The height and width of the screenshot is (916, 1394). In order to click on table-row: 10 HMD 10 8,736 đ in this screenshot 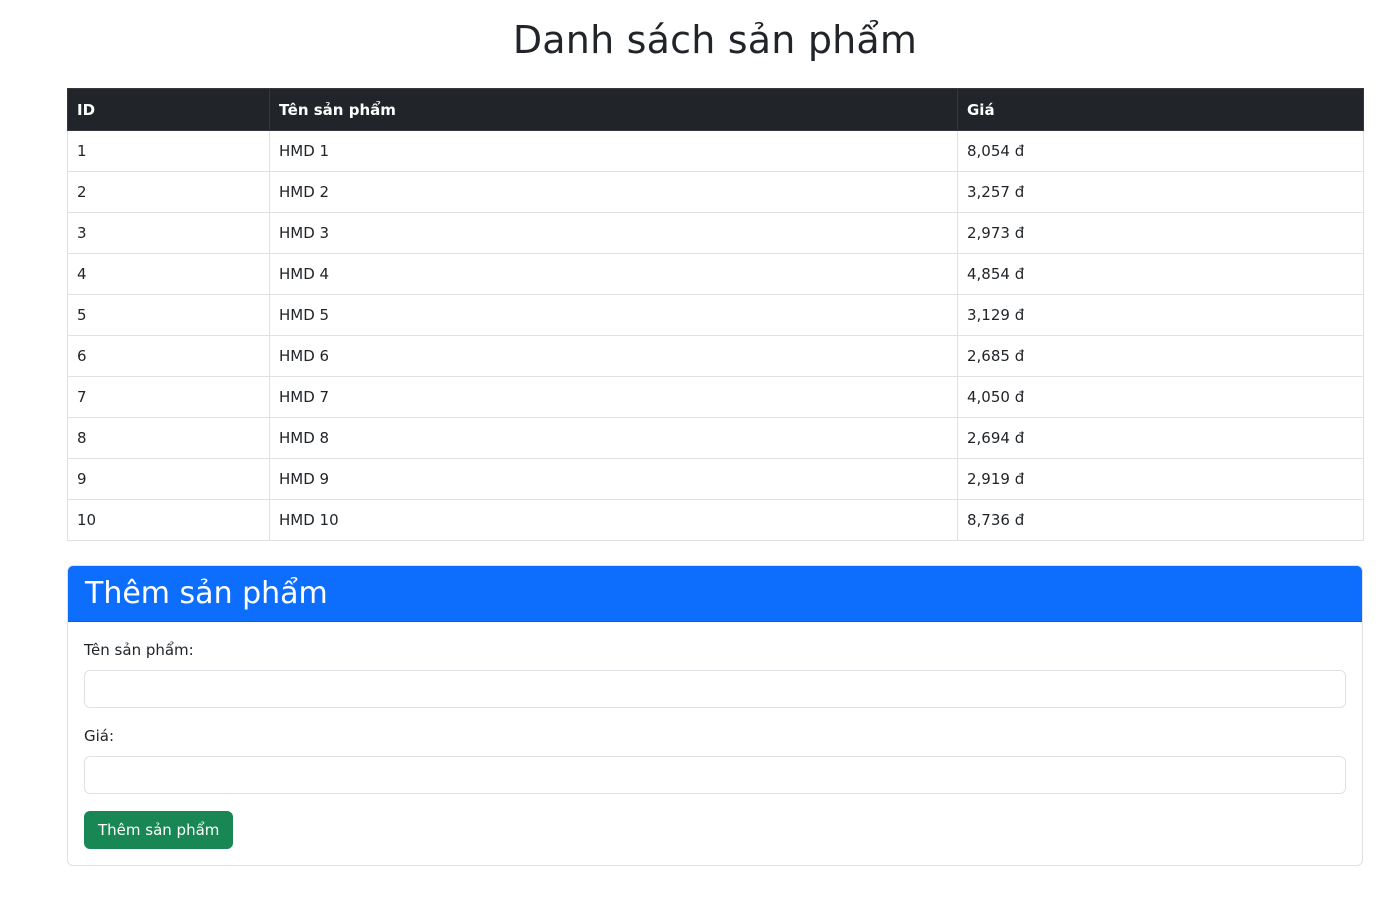, I will do `click(715, 520)`.